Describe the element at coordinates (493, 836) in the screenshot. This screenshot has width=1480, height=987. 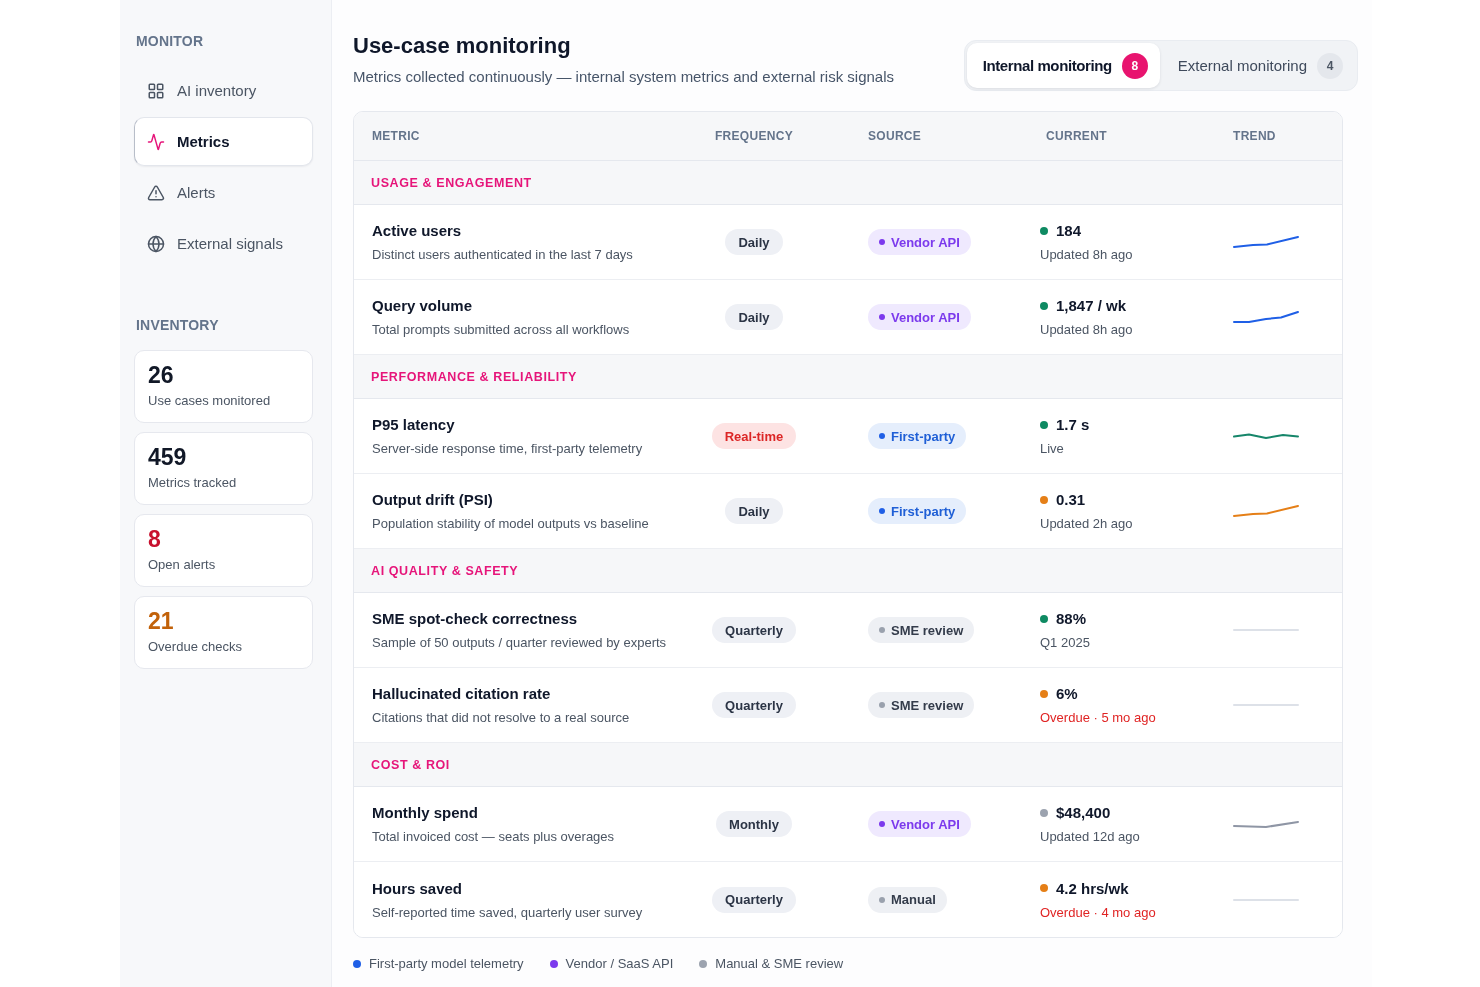
I see `metric-description: Total invoiced cost — seats plus overages` at that location.